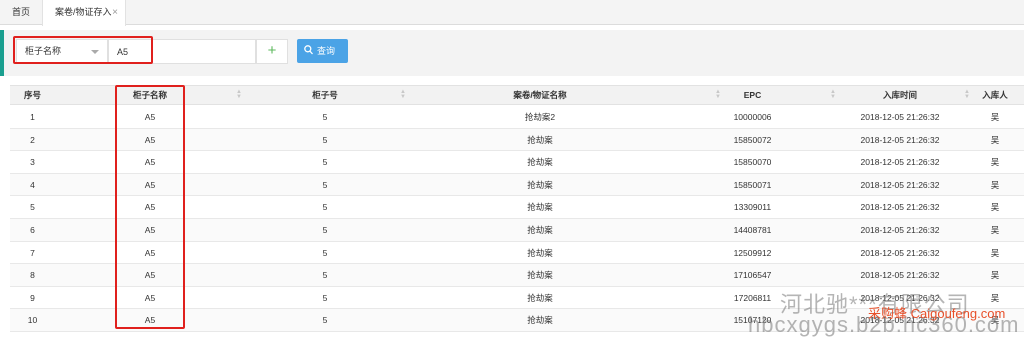 Image resolution: width=1024 pixels, height=337 pixels. I want to click on table-row: 8 A5 5 抢劫案 17106547 2018-12-05 21:26:32 吴, so click(517, 275).